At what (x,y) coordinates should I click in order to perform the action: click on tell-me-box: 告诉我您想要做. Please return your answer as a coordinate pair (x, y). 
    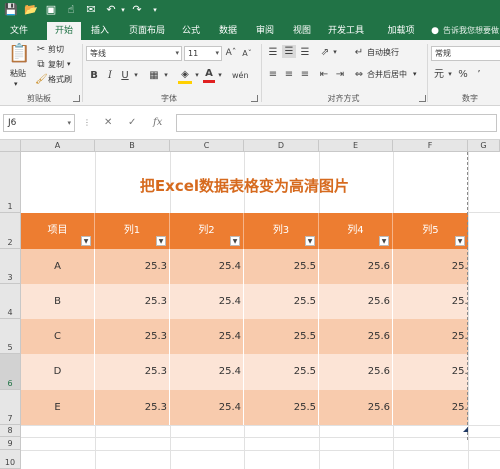
    Looking at the image, I should click on (471, 31).